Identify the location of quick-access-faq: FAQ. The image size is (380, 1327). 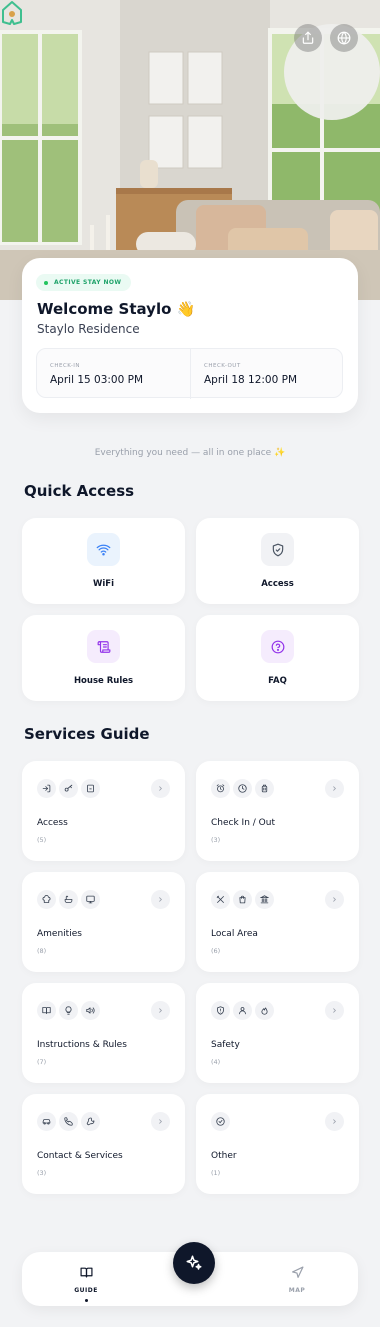
(277, 658).